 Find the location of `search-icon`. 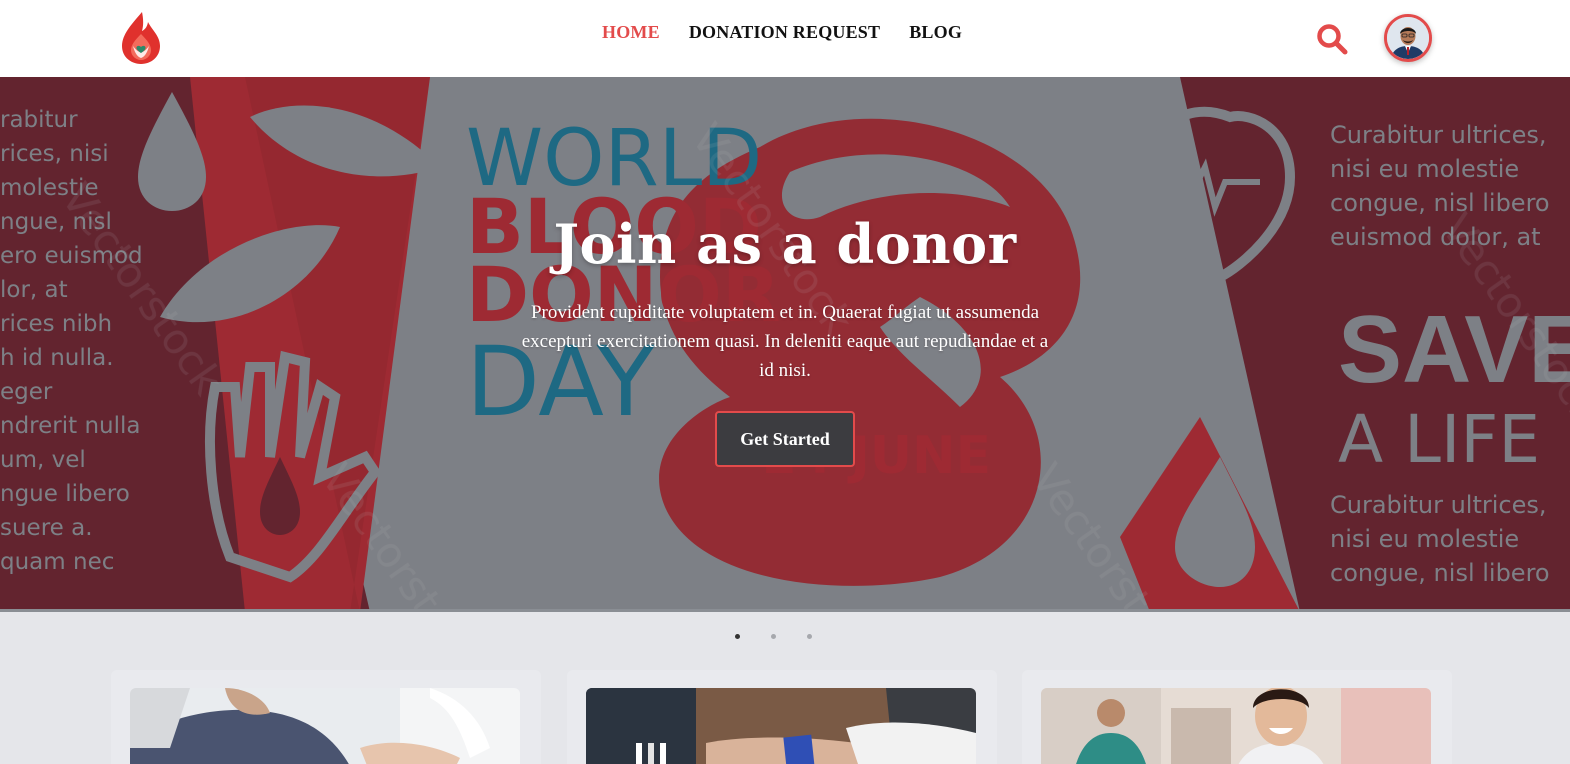

search-icon is located at coordinates (1332, 39).